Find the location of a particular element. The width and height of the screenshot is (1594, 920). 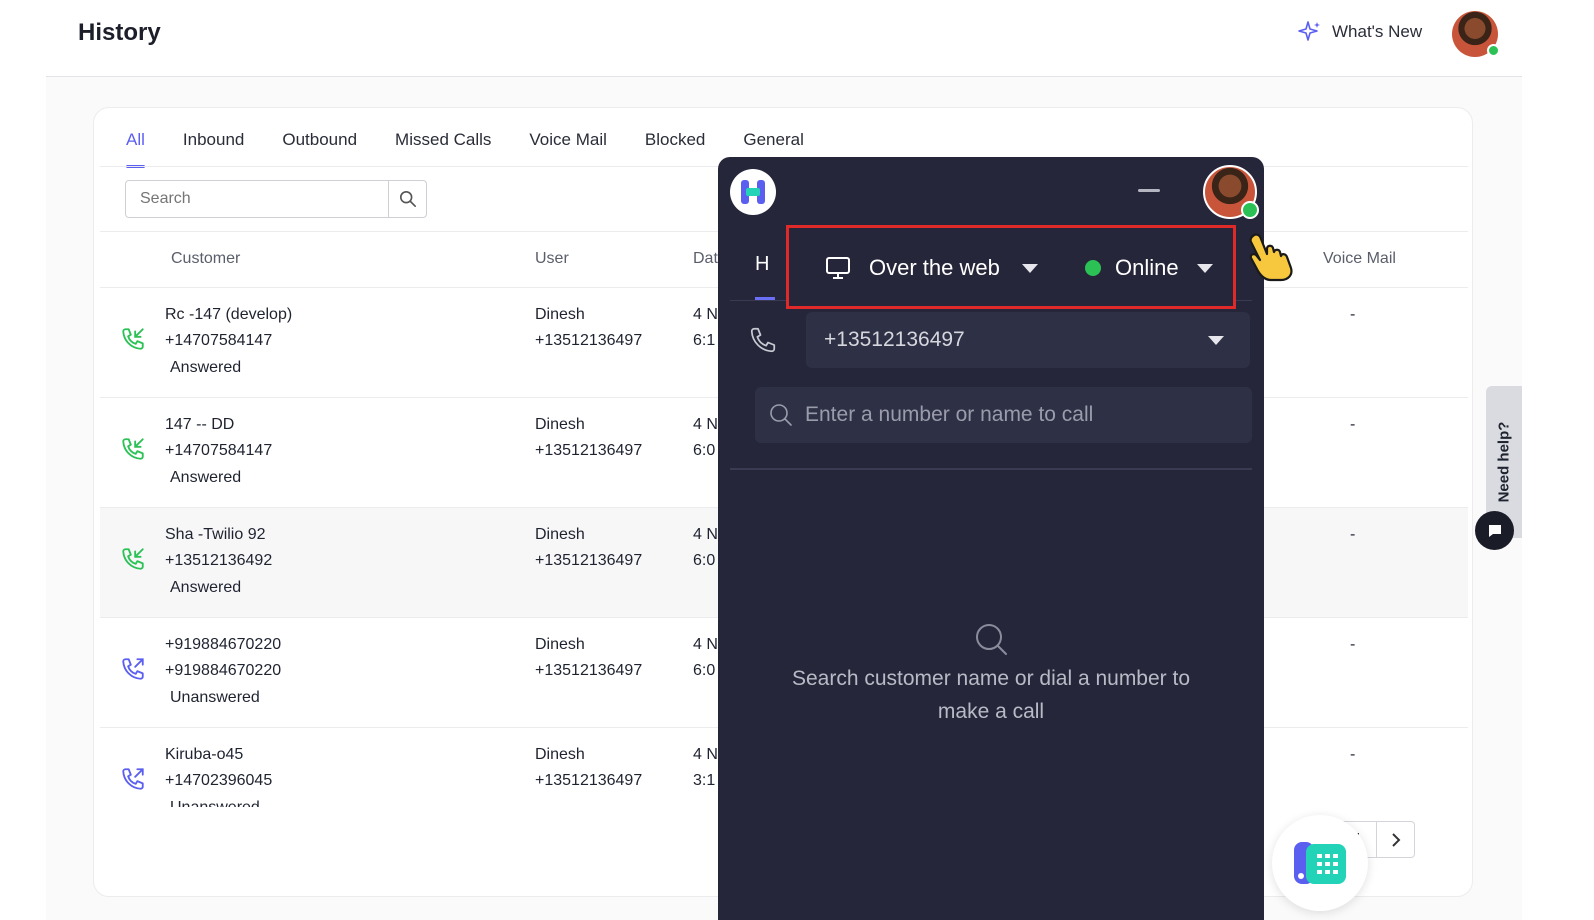

dial-search-input is located at coordinates (1022, 415).